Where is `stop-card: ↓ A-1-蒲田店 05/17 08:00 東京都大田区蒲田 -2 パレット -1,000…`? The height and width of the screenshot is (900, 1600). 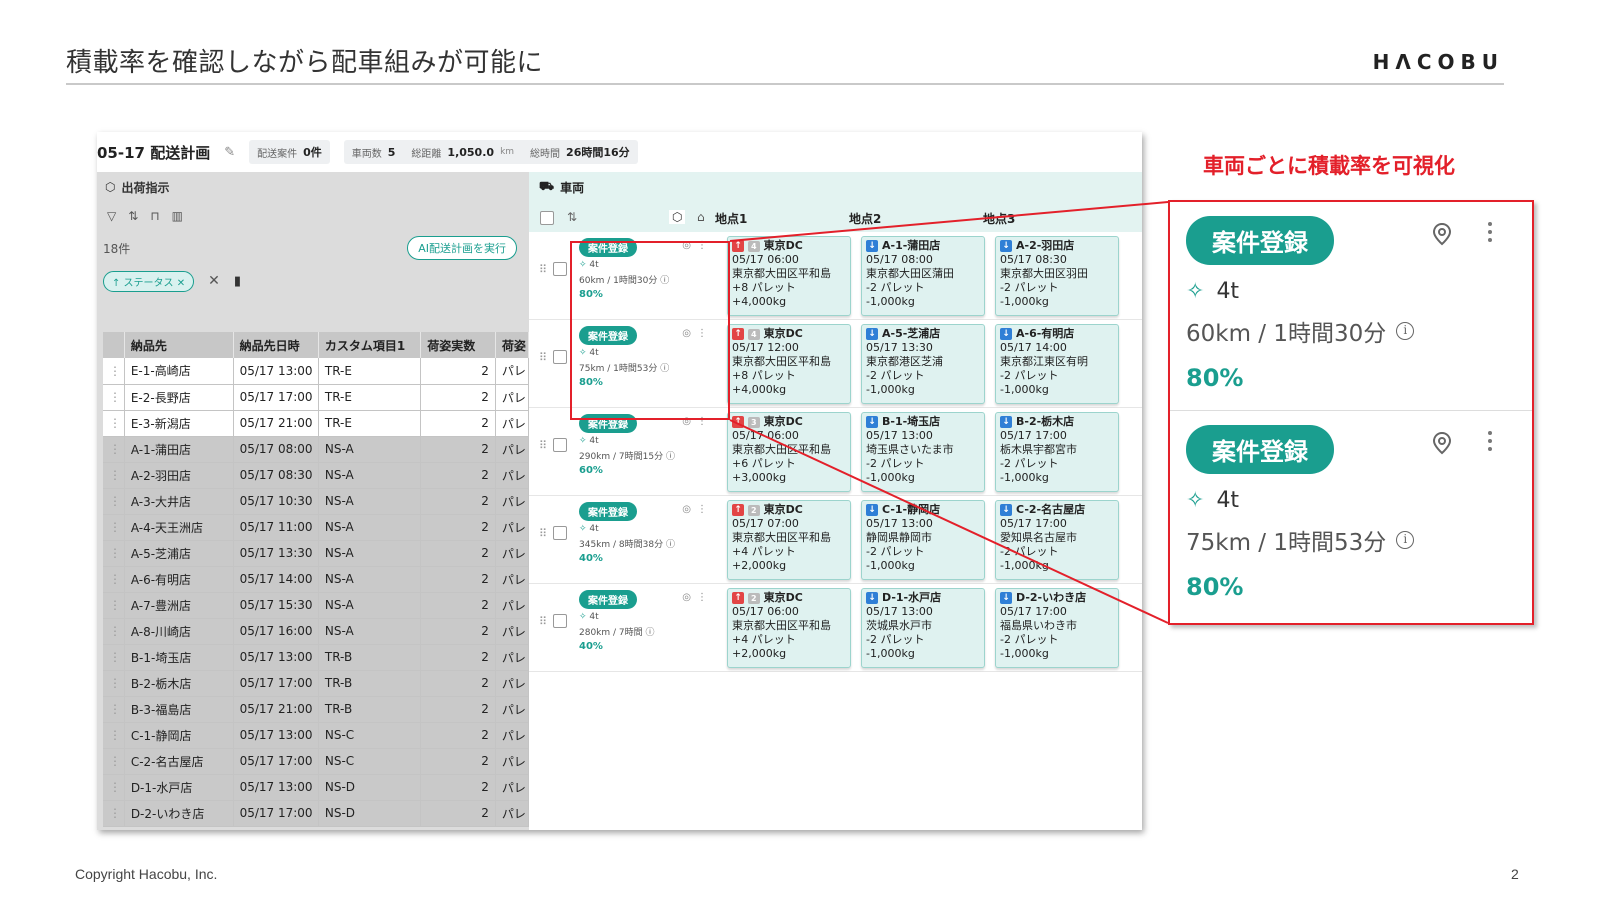 stop-card: ↓ A-1-蒲田店 05/17 08:00 東京都大田区蒲田 -2 パレット -1,000… is located at coordinates (923, 276).